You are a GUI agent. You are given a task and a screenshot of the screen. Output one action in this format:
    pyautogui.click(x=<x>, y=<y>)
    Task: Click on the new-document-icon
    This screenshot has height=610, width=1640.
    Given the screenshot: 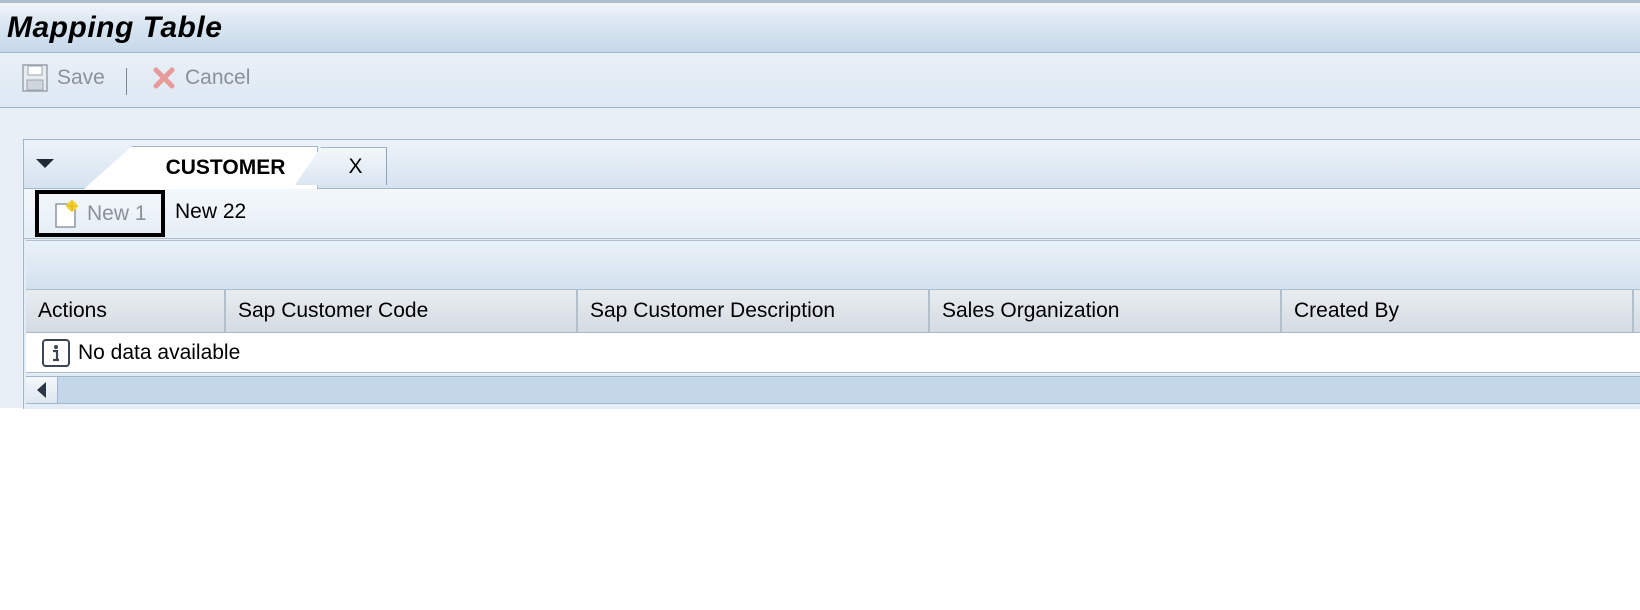 What is the action you would take?
    pyautogui.click(x=66, y=213)
    